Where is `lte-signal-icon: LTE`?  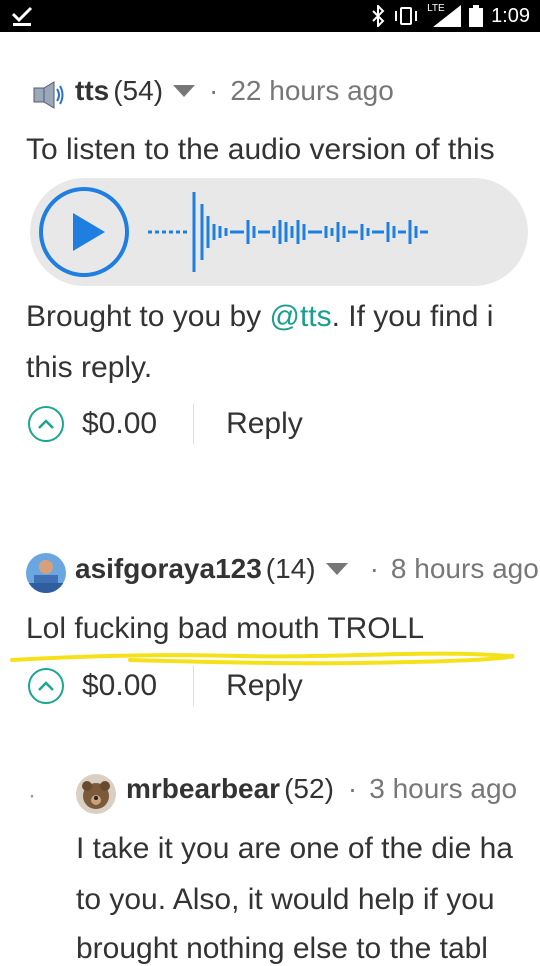 lte-signal-icon: LTE is located at coordinates (444, 15).